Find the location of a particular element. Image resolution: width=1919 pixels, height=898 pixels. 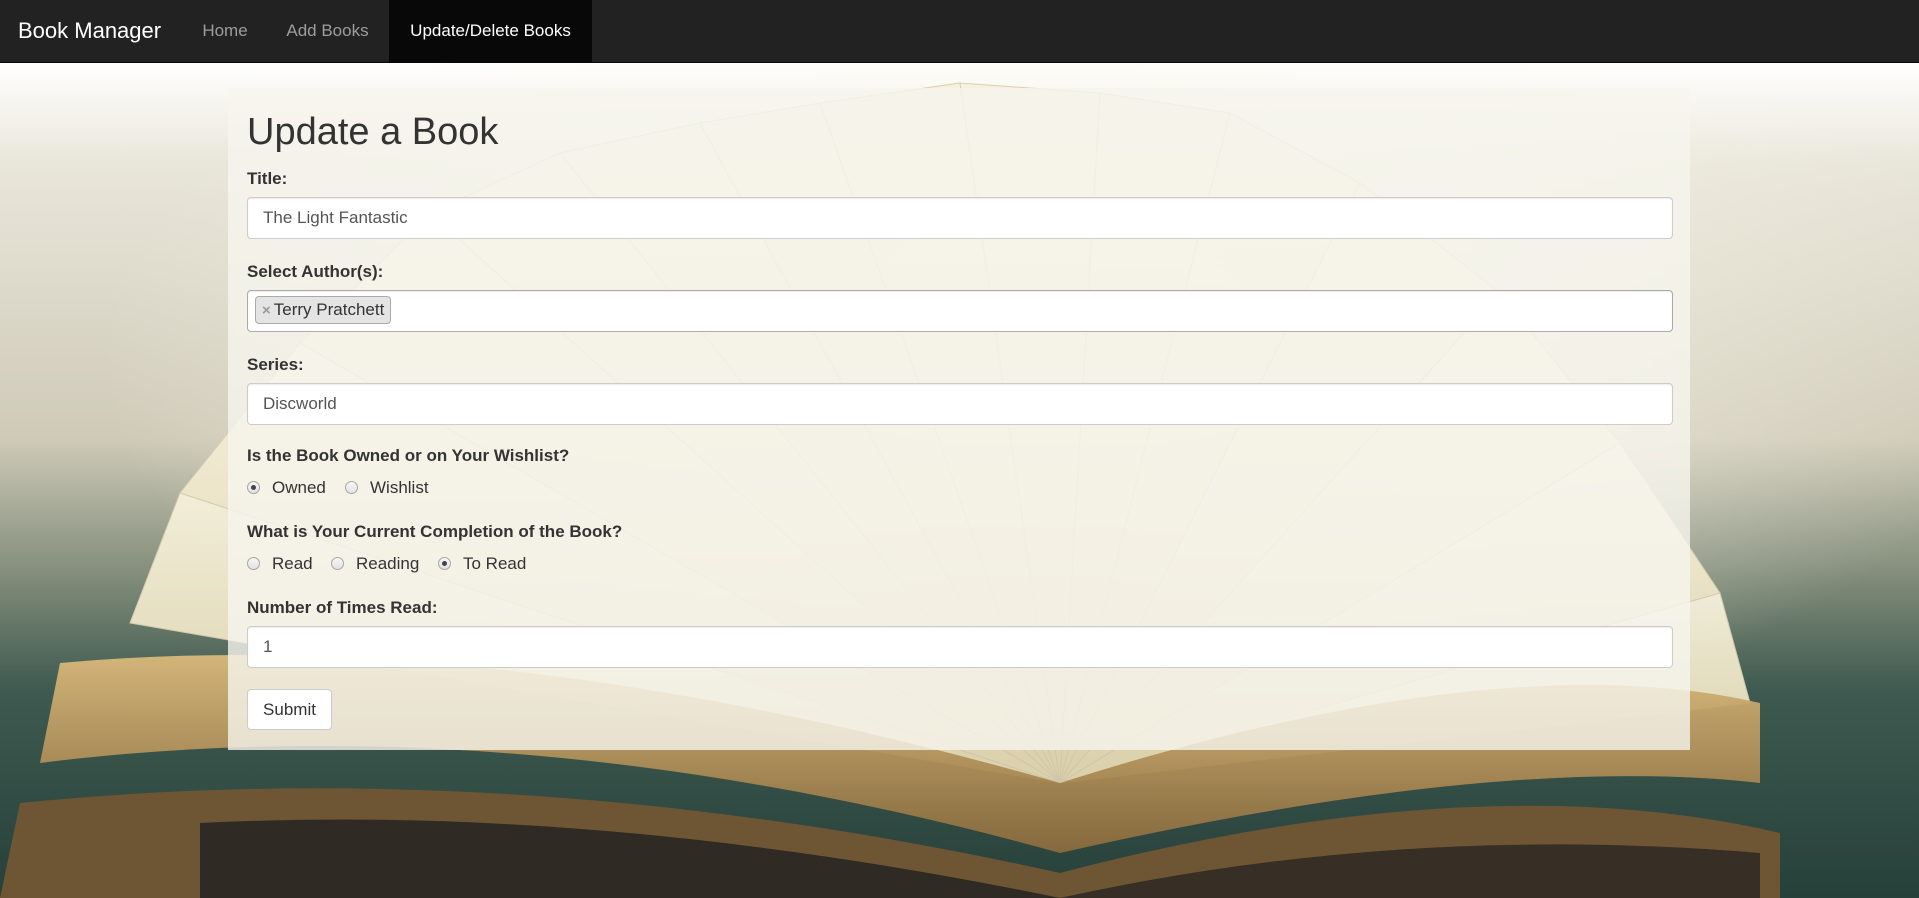

ownership-radio-group: Owned Wishlist is located at coordinates (397, 488).